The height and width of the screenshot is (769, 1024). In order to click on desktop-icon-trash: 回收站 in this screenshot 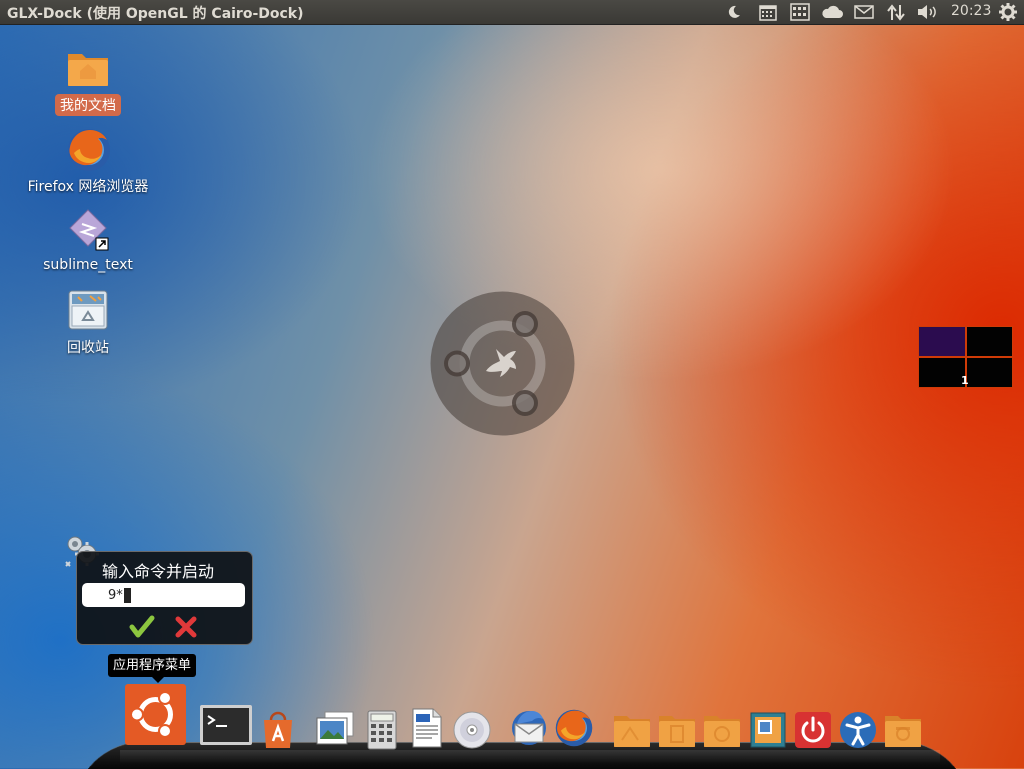, I will do `click(88, 323)`.